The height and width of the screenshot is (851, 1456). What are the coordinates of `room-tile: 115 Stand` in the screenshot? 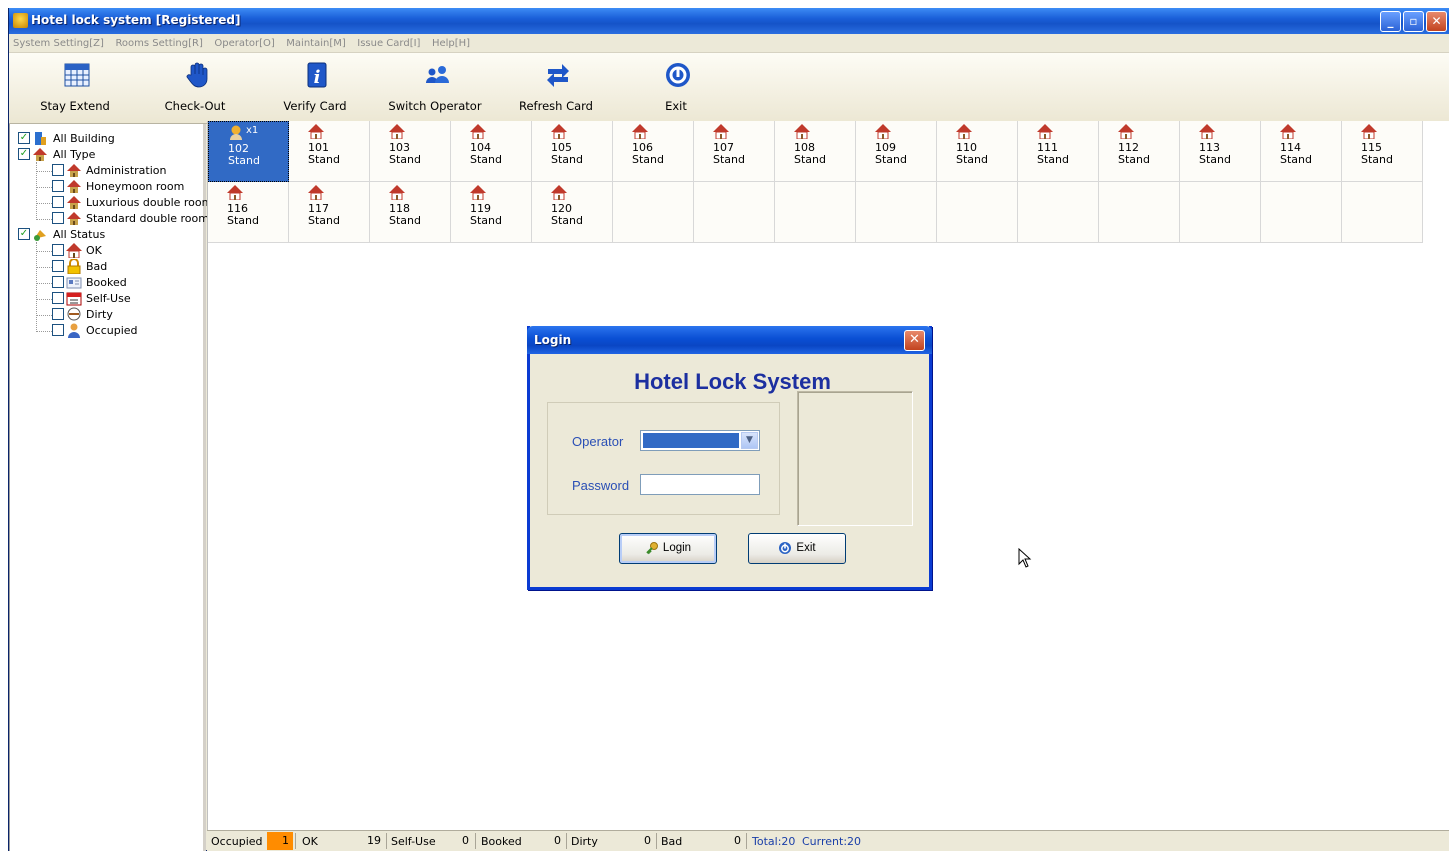 It's located at (1382, 151).